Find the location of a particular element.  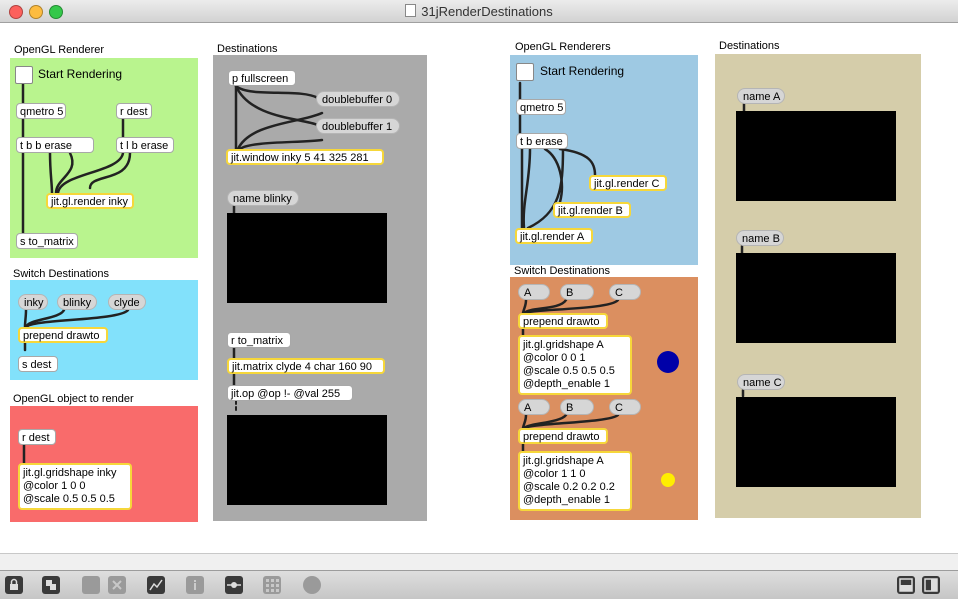

prepend-drawto-object: prepend drawto is located at coordinates (63, 335).